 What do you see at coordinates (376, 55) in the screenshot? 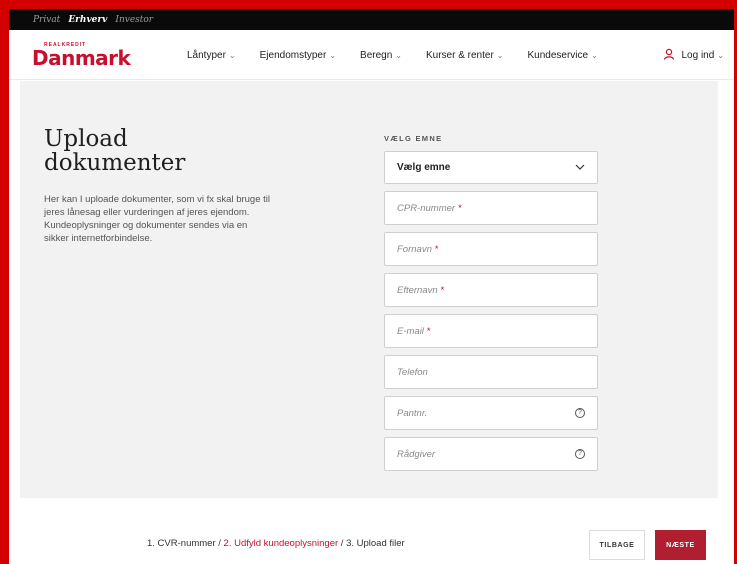
I see `nav-item-label: Beregn` at bounding box center [376, 55].